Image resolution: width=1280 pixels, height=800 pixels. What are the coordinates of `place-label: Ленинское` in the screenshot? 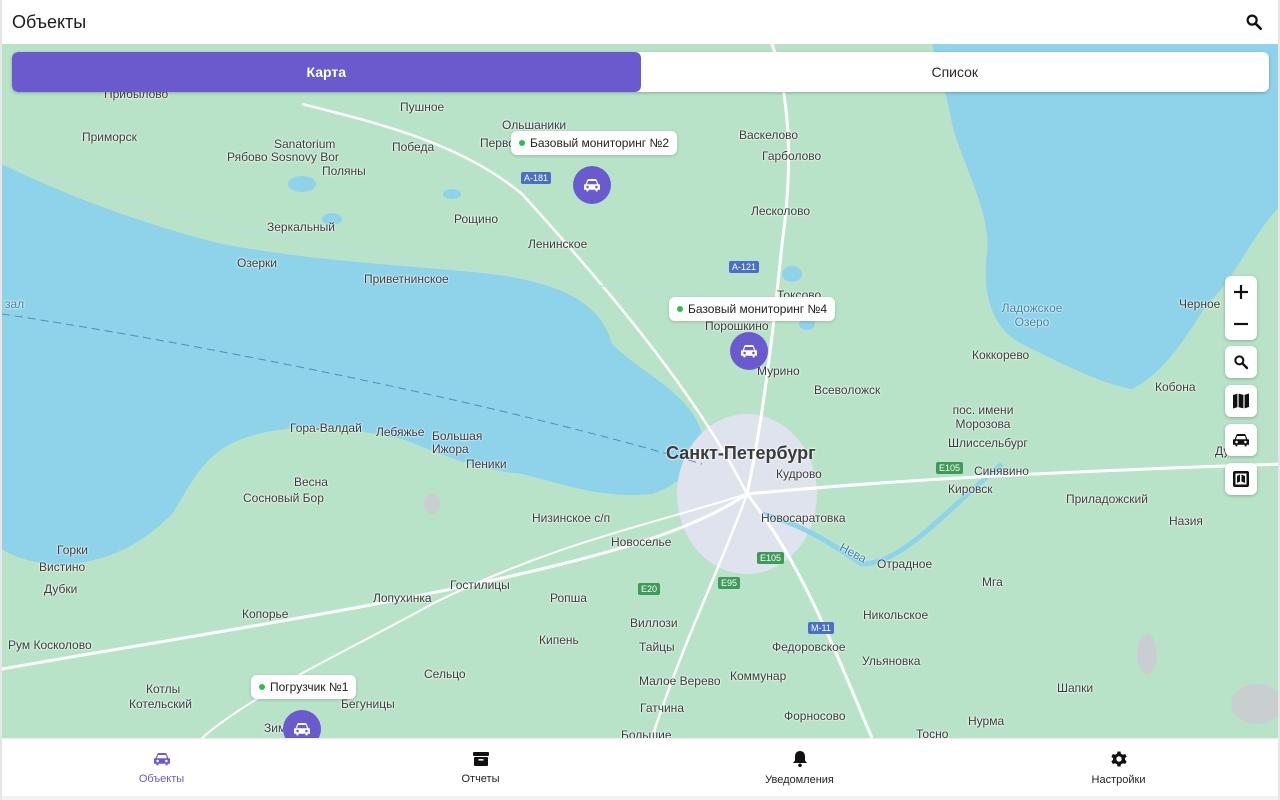 It's located at (558, 244).